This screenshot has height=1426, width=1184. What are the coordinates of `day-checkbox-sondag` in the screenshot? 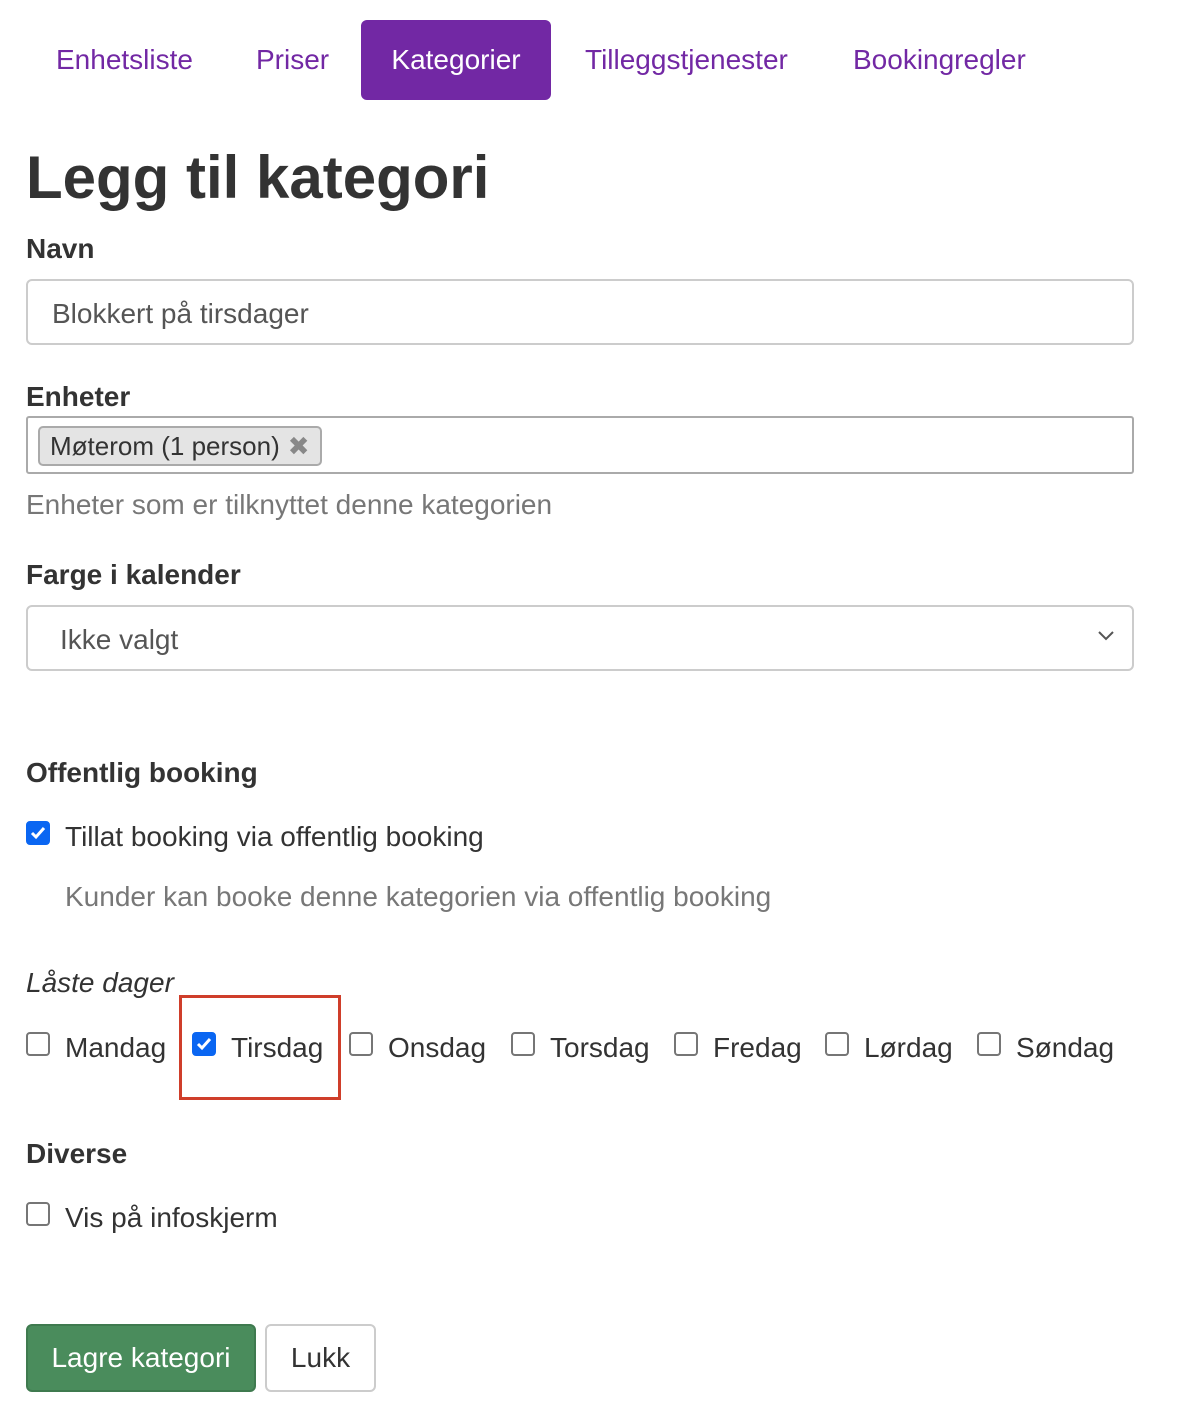 It's located at (989, 1044).